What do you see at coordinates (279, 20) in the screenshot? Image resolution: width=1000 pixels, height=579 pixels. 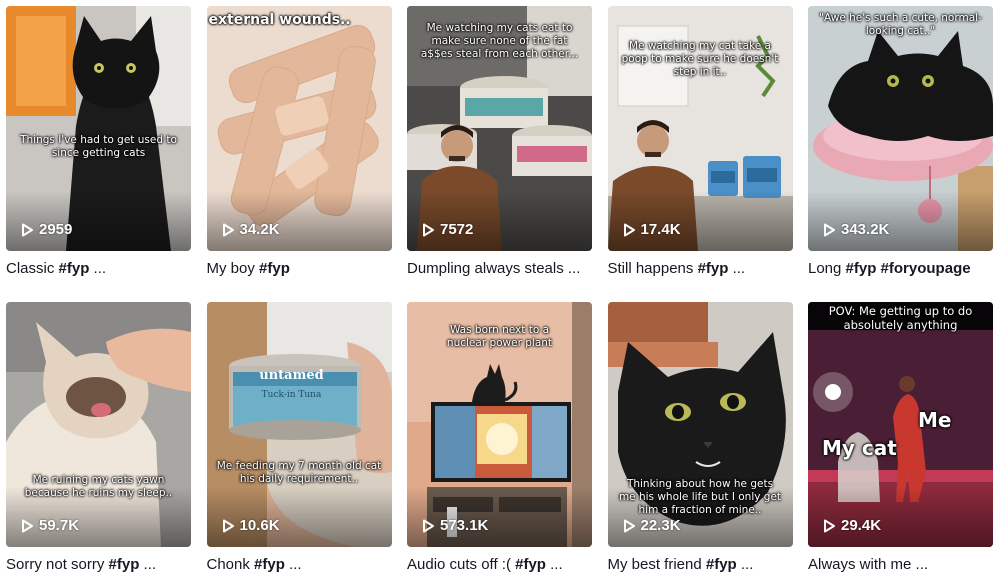 I see `video-overlay-text: external wounds..` at bounding box center [279, 20].